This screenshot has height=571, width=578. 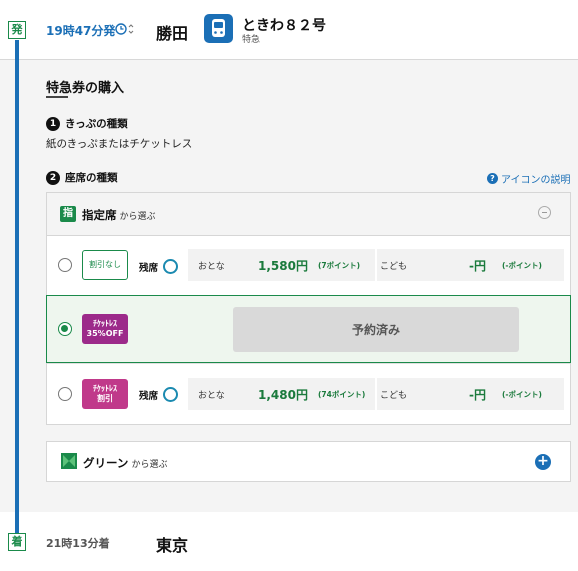 I want to click on departure-badge: 発, so click(x=17, y=30).